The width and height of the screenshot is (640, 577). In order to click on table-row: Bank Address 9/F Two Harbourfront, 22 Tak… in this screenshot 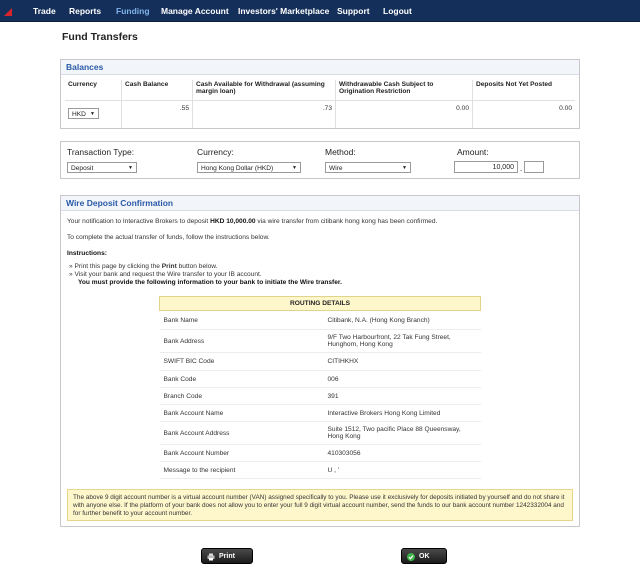, I will do `click(320, 341)`.